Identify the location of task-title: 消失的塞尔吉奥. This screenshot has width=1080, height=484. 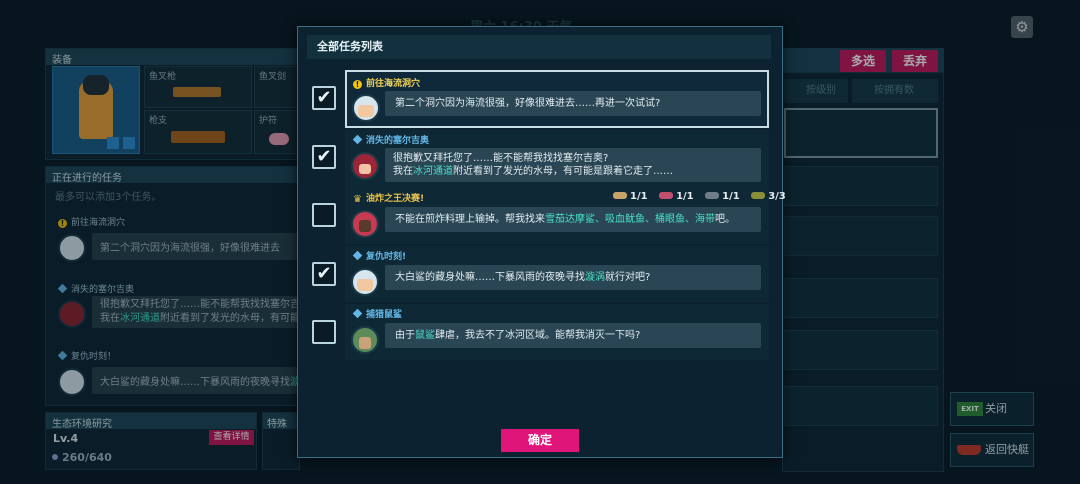
(390, 139).